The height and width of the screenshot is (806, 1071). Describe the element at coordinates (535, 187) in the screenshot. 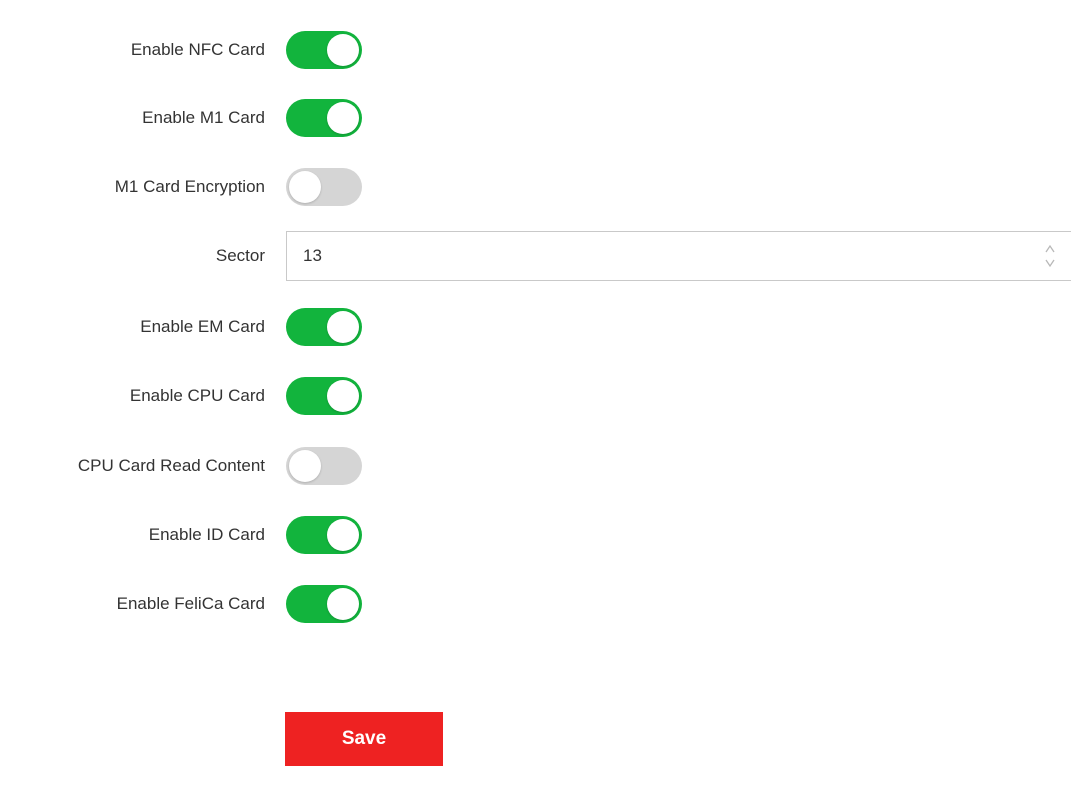

I see `row-m1-card-encryption: M1 Card Encryption` at that location.